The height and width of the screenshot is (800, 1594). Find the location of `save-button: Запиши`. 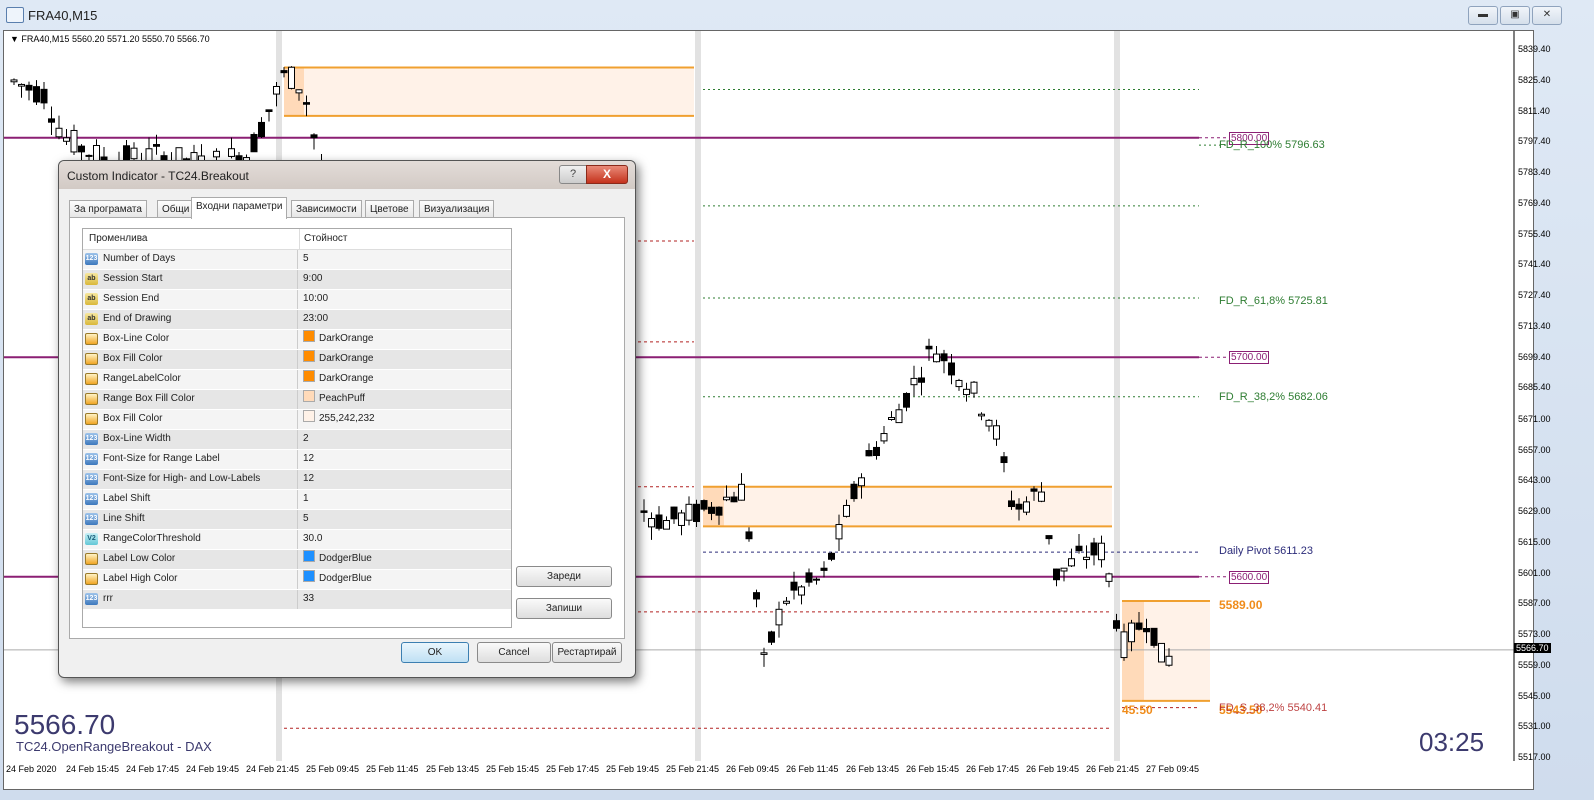

save-button: Запиши is located at coordinates (564, 608).